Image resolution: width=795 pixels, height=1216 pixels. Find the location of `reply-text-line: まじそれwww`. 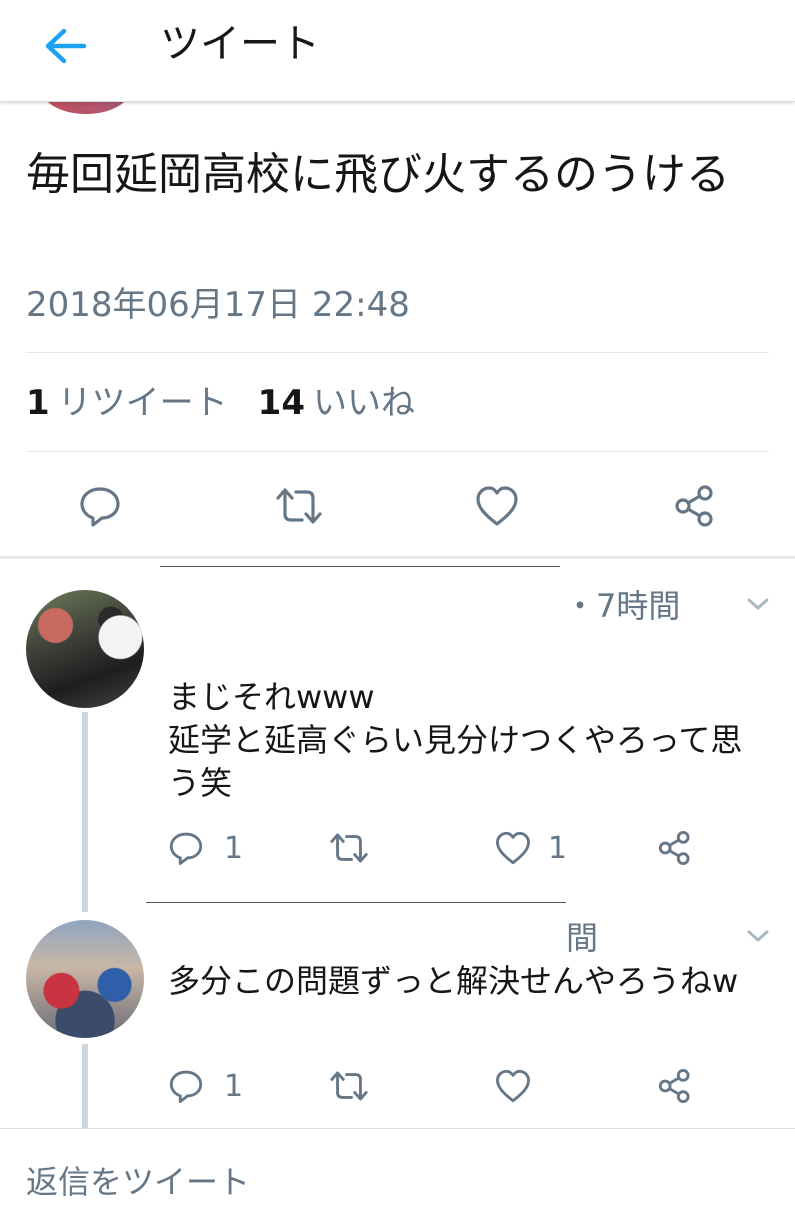

reply-text-line: まじそれwww is located at coordinates (271, 697).